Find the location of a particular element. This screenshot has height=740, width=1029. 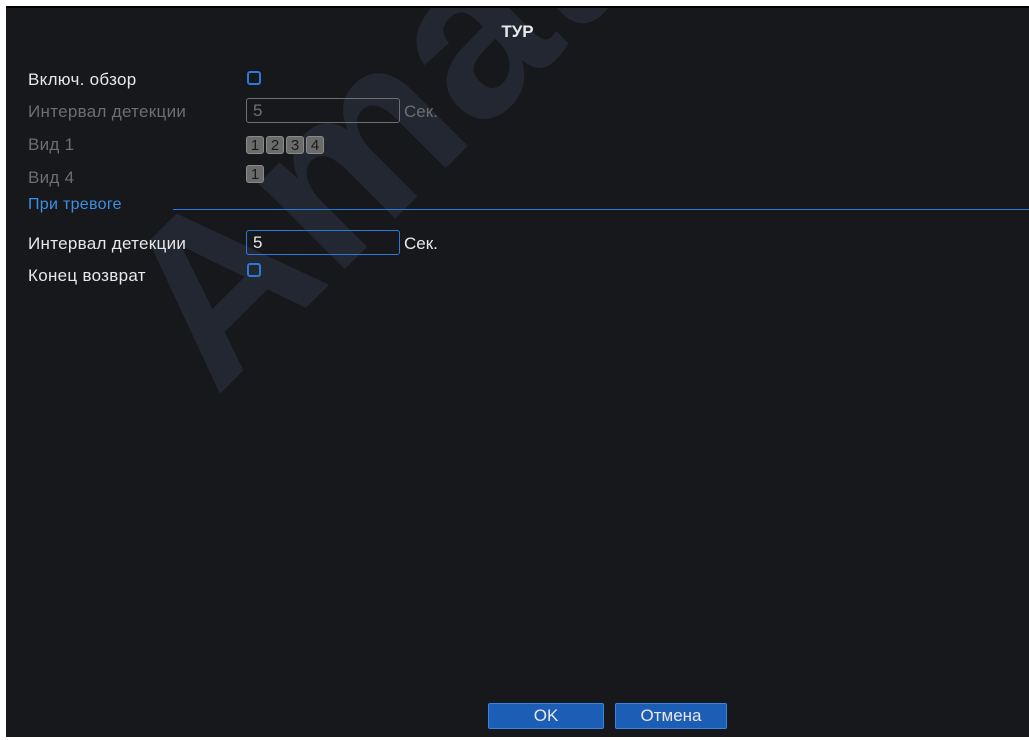

view1-channel-4: 4 is located at coordinates (315, 145).